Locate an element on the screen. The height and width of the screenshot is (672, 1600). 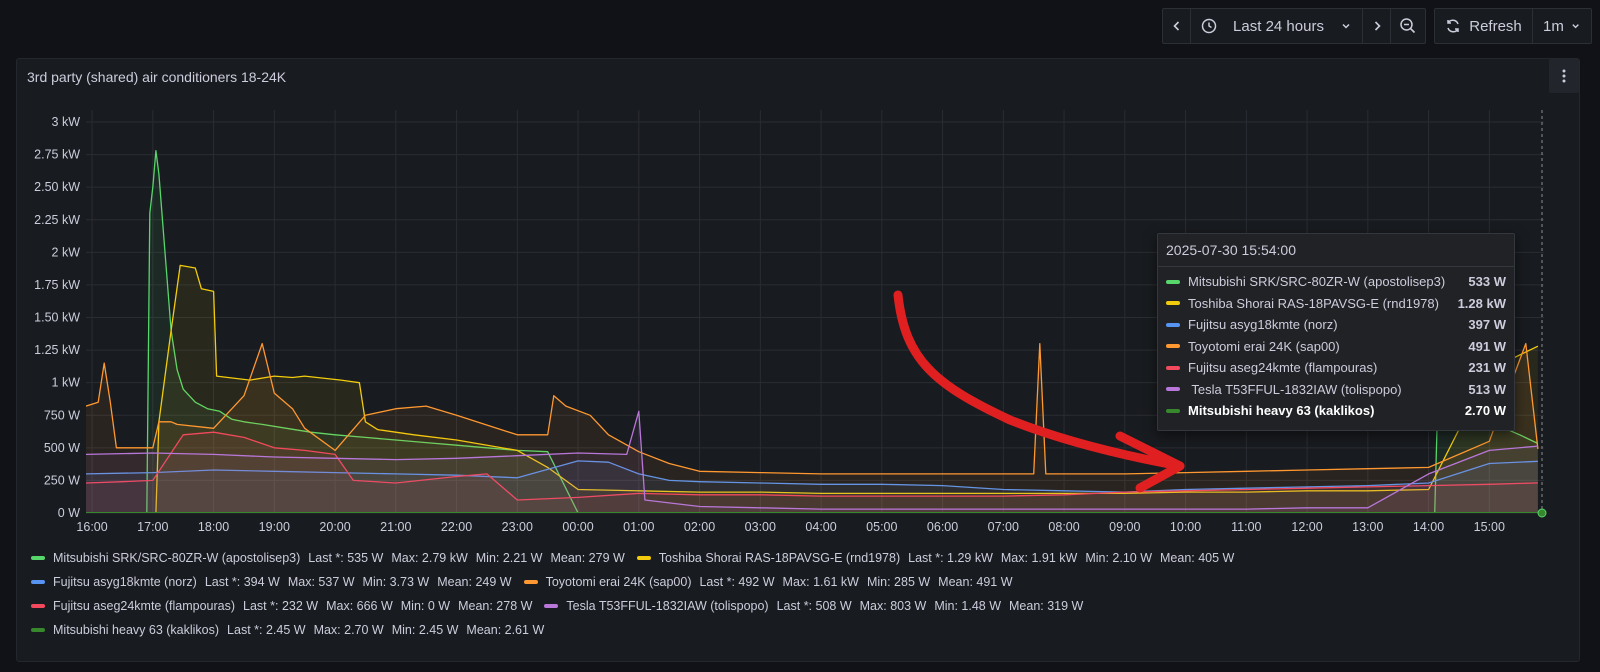
legend-name: Fujitsu asyg18kmte (norz) is located at coordinates (125, 582).